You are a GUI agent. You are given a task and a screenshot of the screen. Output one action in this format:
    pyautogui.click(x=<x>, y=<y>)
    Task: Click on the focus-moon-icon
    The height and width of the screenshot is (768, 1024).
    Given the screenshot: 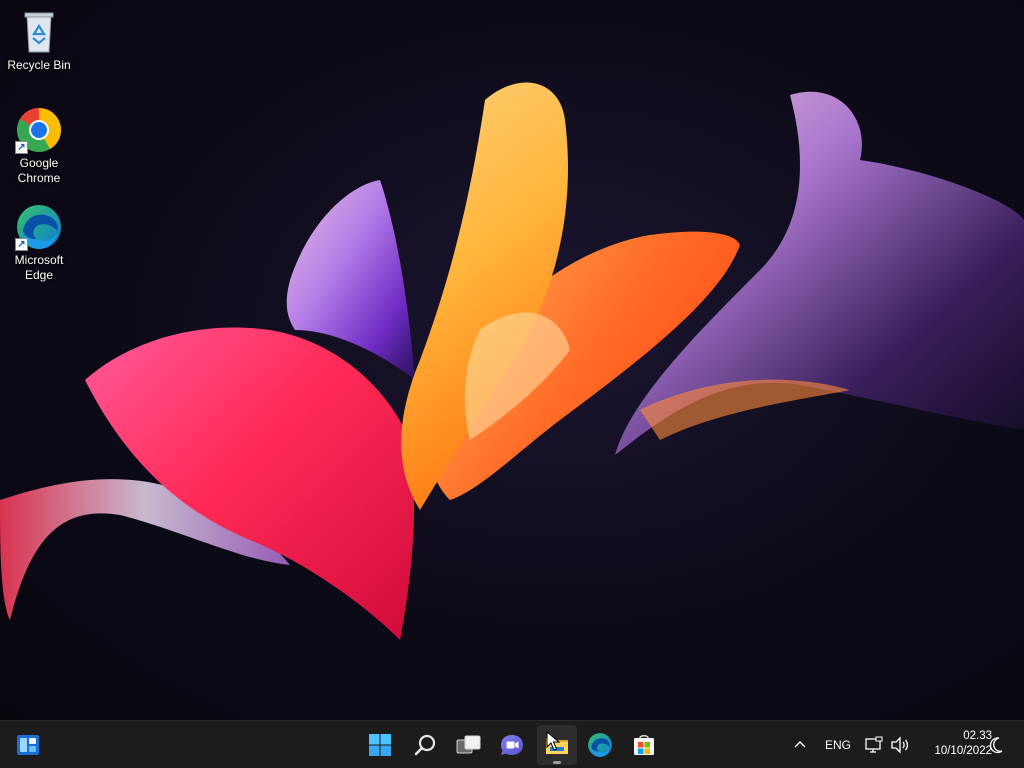 What is the action you would take?
    pyautogui.click(x=996, y=745)
    